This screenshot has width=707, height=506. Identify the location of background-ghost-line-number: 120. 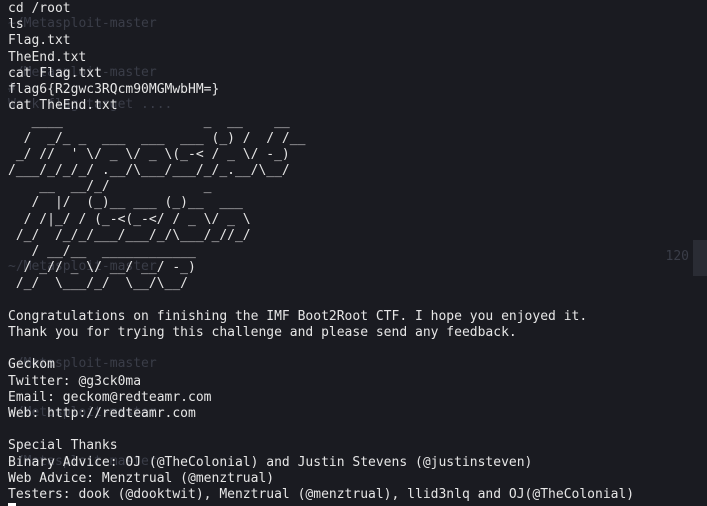
(677, 256).